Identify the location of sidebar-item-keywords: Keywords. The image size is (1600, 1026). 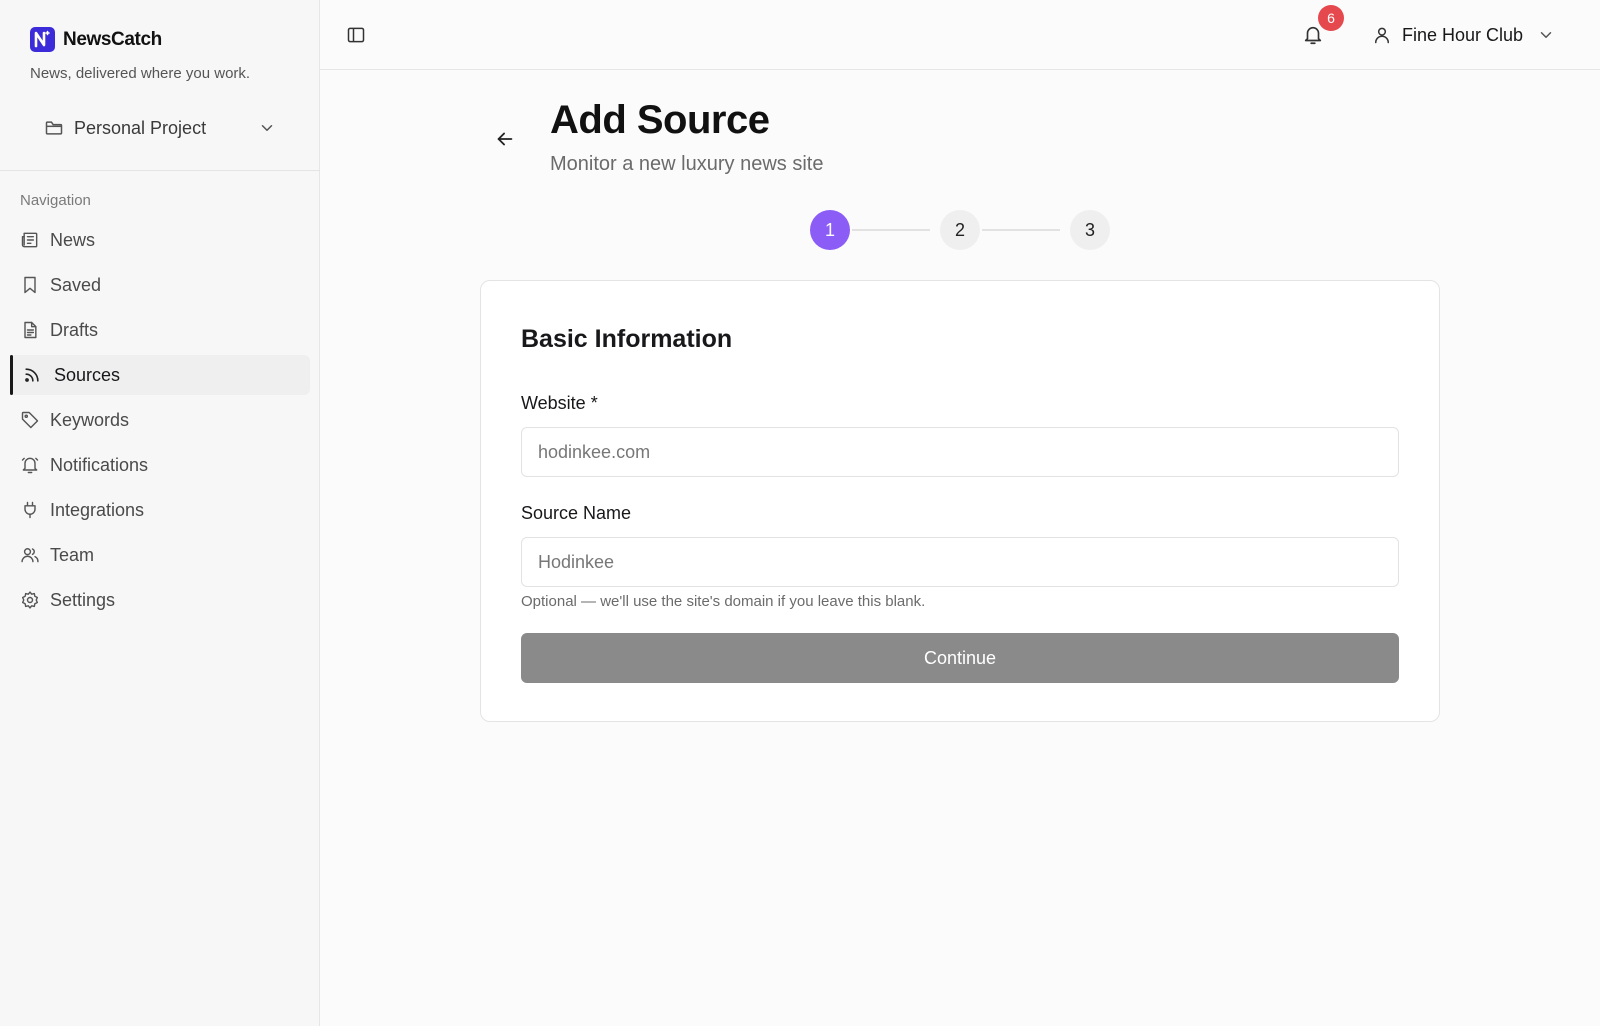
(160, 420).